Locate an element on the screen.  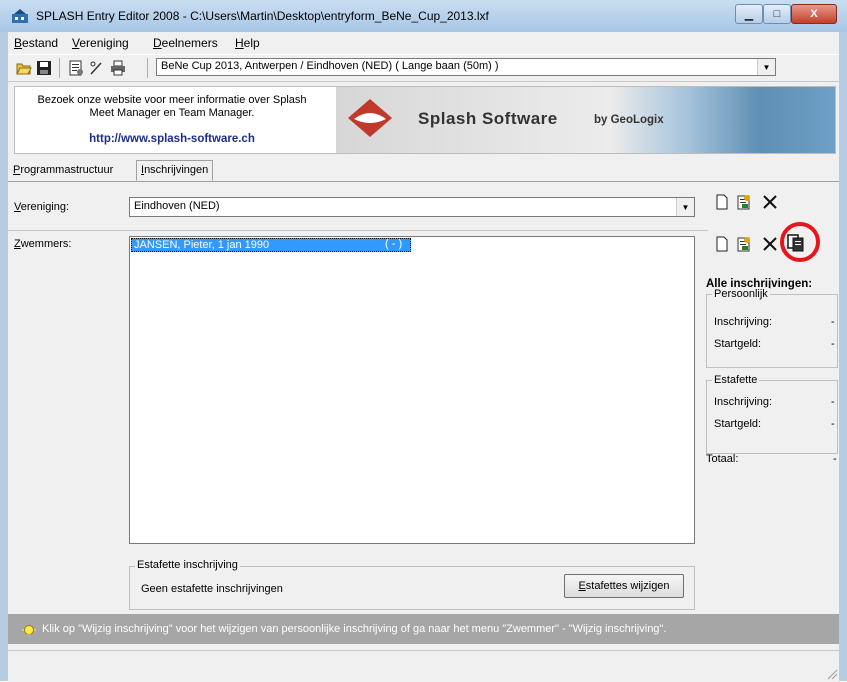
menu-deelnemers: Deelnemers is located at coordinates (185, 43).